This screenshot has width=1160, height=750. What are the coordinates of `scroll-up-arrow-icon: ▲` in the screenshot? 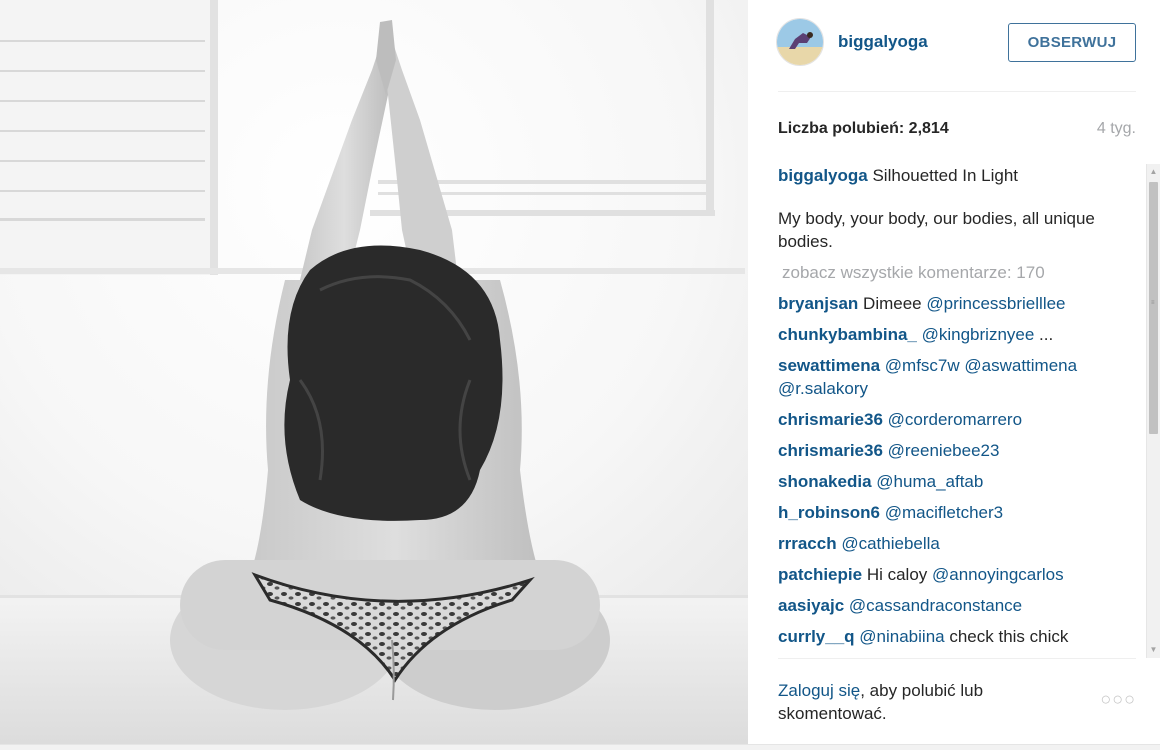 It's located at (1153, 172).